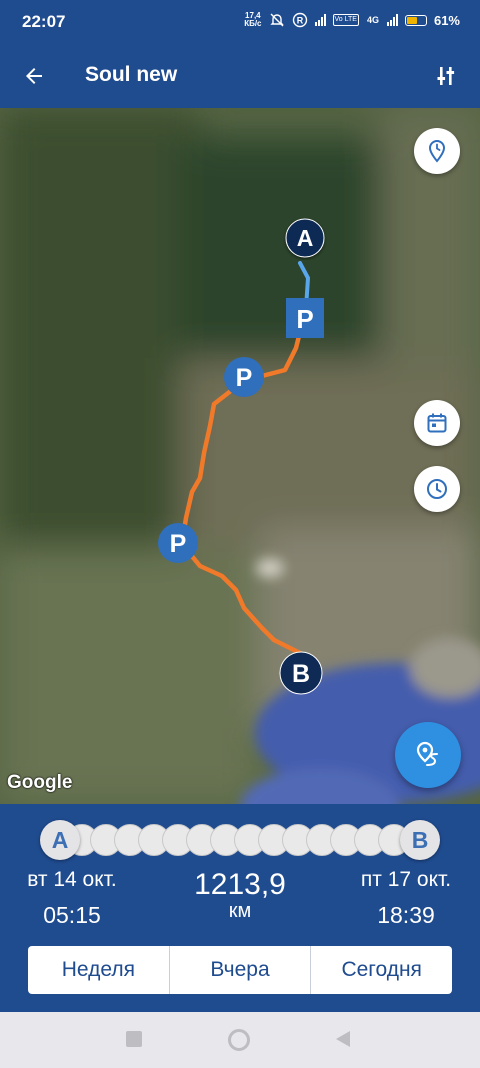 The image size is (480, 1068). I want to click on back-button, so click(34, 76).